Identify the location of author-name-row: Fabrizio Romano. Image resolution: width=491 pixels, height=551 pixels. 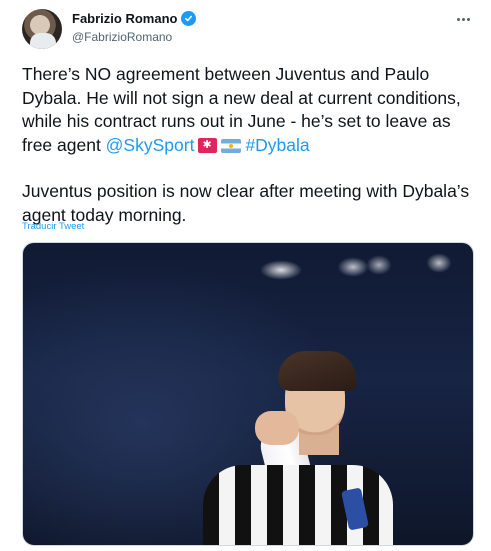
(134, 18).